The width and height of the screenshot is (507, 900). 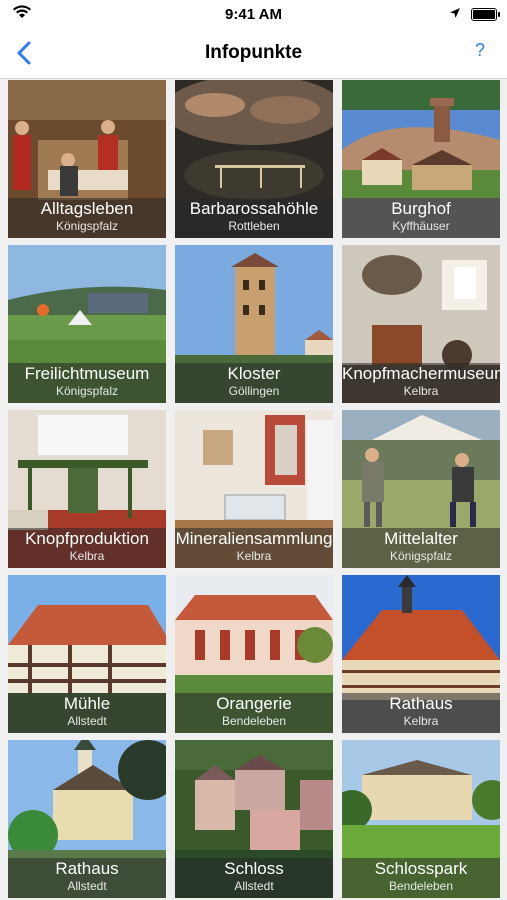 What do you see at coordinates (254, 324) in the screenshot?
I see `tile-kloster: Kloster Göllingen` at bounding box center [254, 324].